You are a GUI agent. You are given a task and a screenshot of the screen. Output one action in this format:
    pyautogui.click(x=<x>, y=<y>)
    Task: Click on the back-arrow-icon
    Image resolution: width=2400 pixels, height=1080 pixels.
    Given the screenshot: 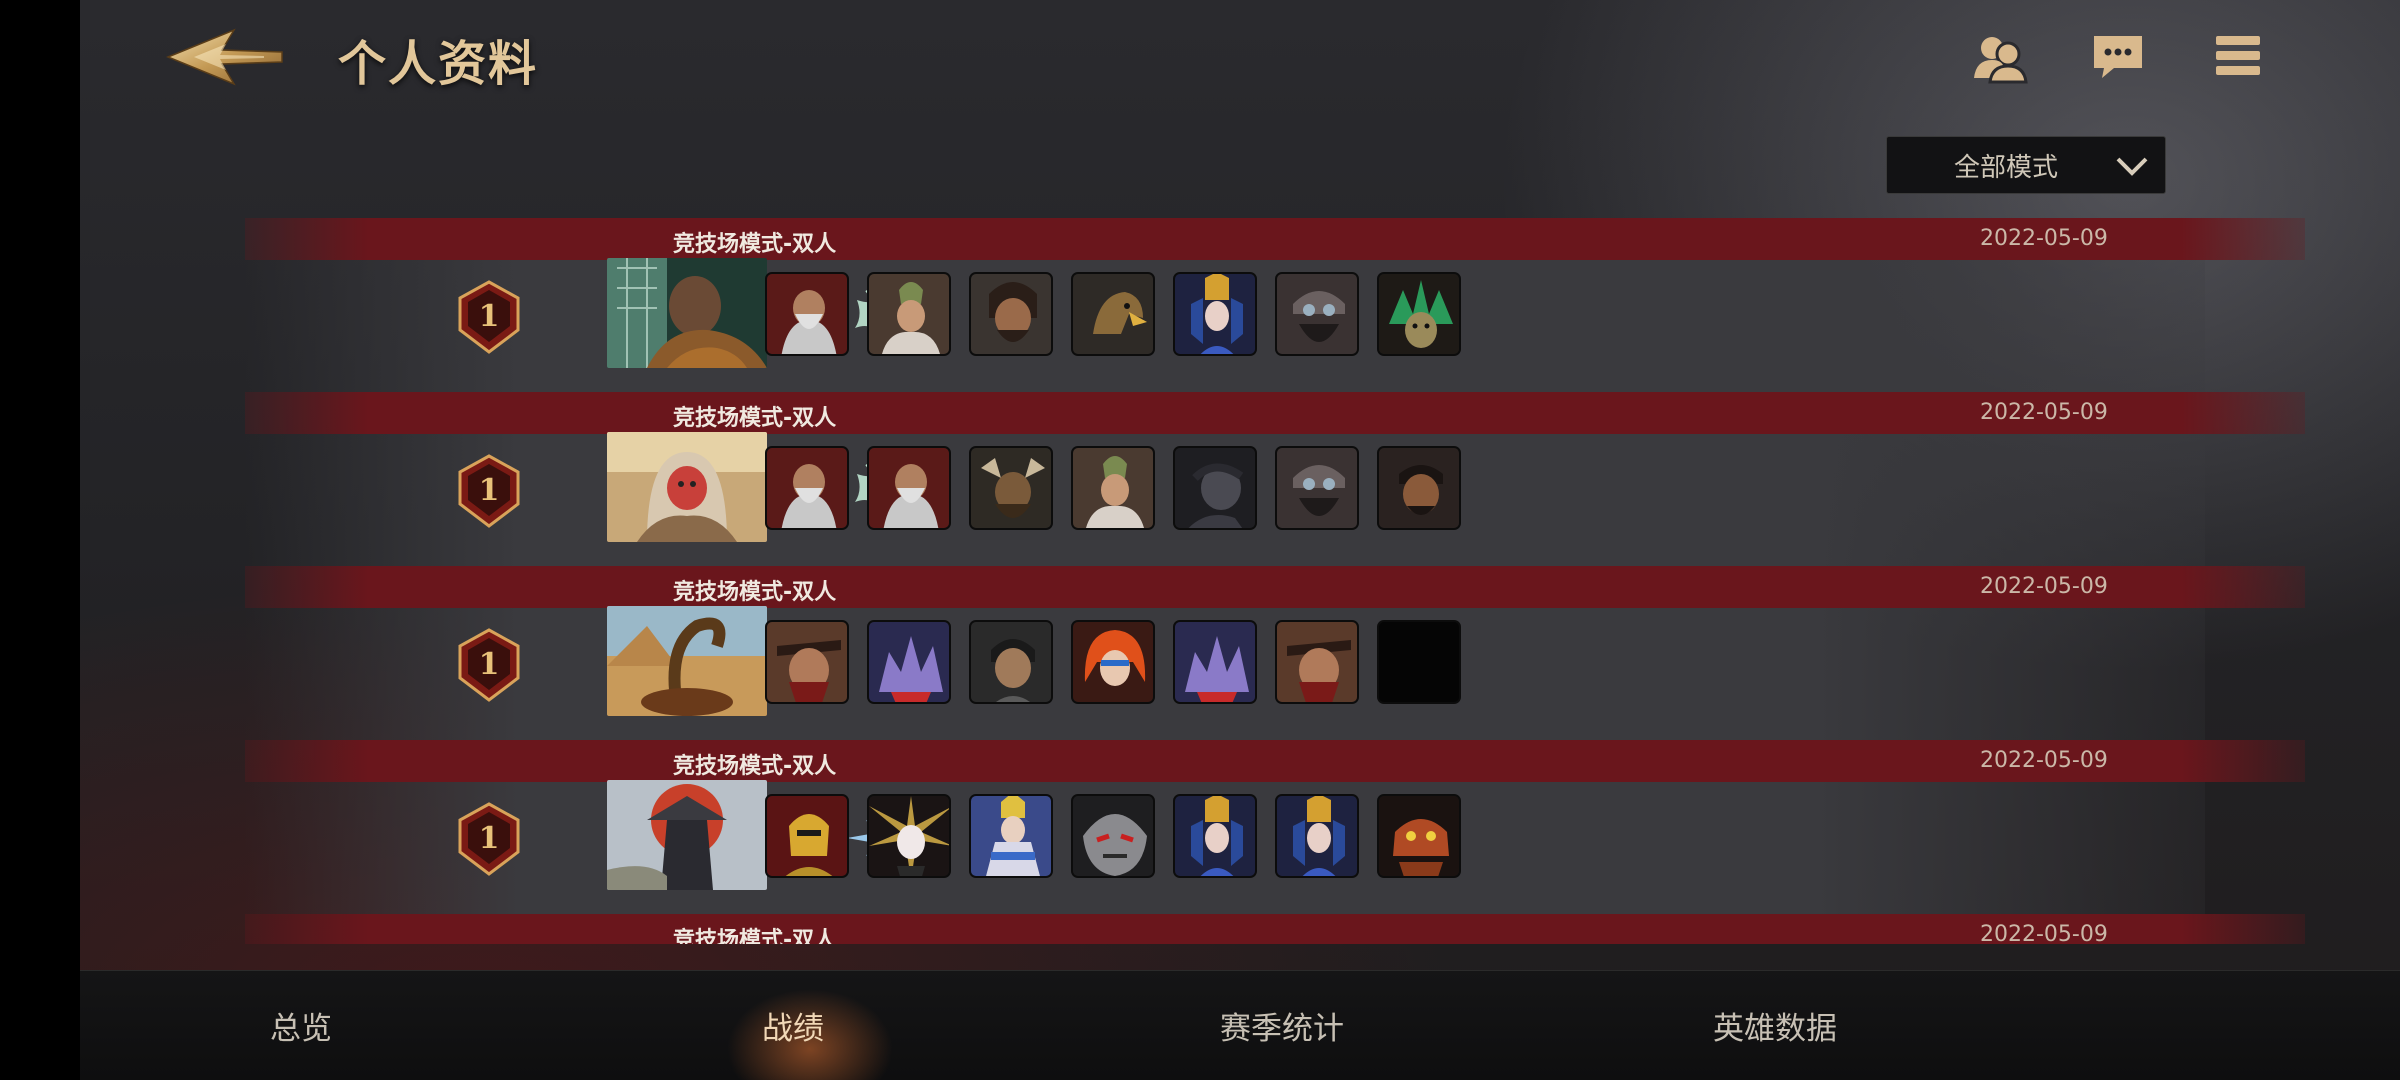 What is the action you would take?
    pyautogui.click(x=224, y=57)
    